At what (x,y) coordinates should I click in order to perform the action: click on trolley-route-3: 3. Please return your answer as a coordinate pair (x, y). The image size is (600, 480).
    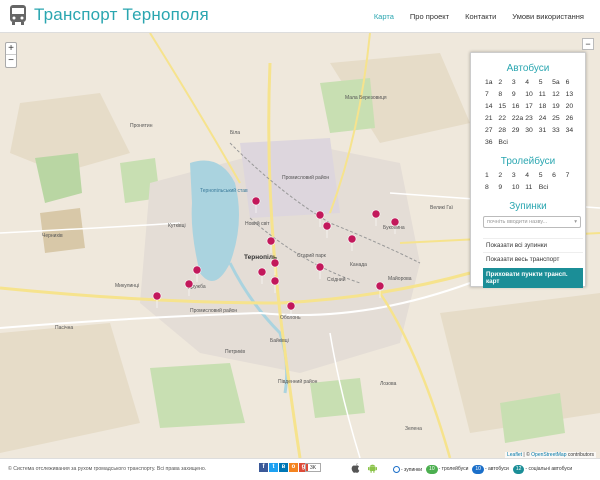
    Looking at the image, I should click on (518, 175).